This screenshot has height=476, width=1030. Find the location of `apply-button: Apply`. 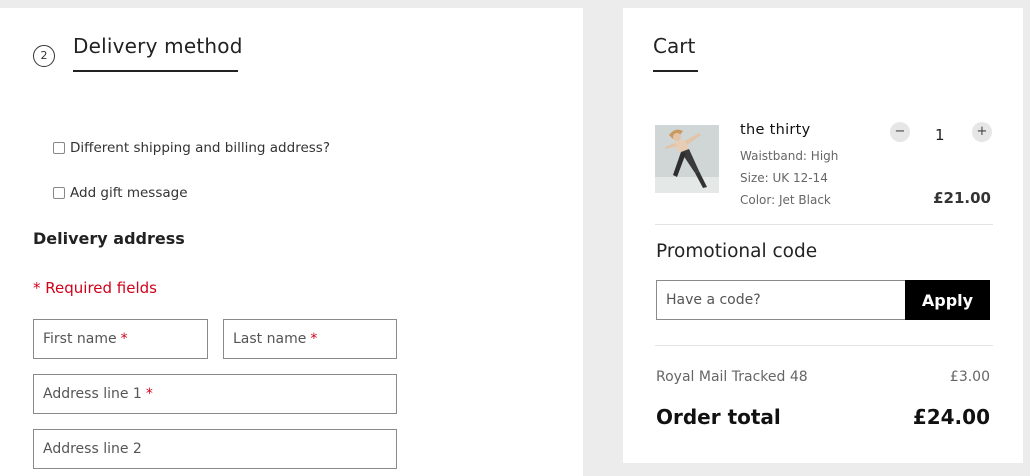

apply-button: Apply is located at coordinates (947, 300).